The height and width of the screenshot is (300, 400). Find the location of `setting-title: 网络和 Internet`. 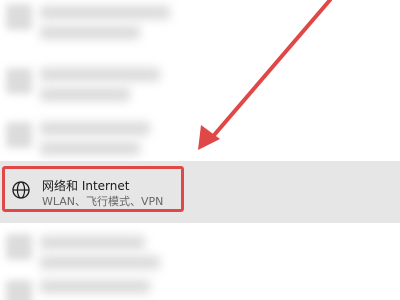

setting-title: 网络和 Internet is located at coordinates (86, 186).